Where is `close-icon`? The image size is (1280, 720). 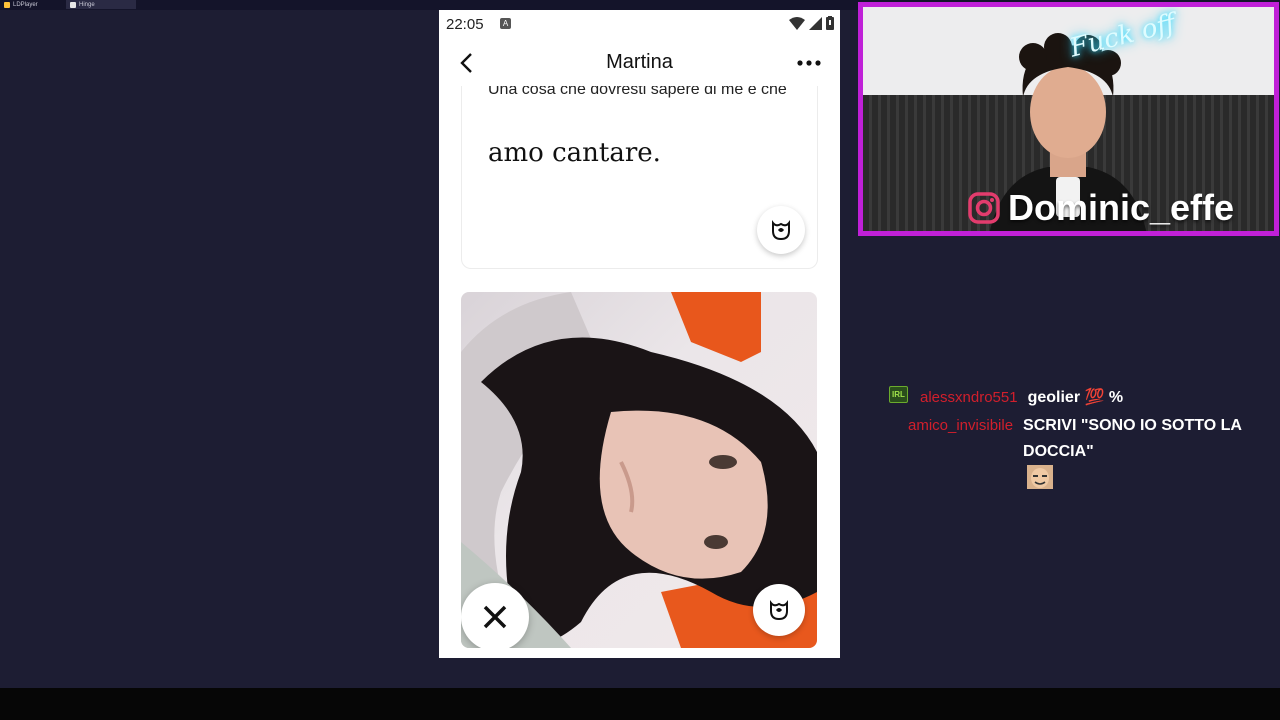 close-icon is located at coordinates (495, 617).